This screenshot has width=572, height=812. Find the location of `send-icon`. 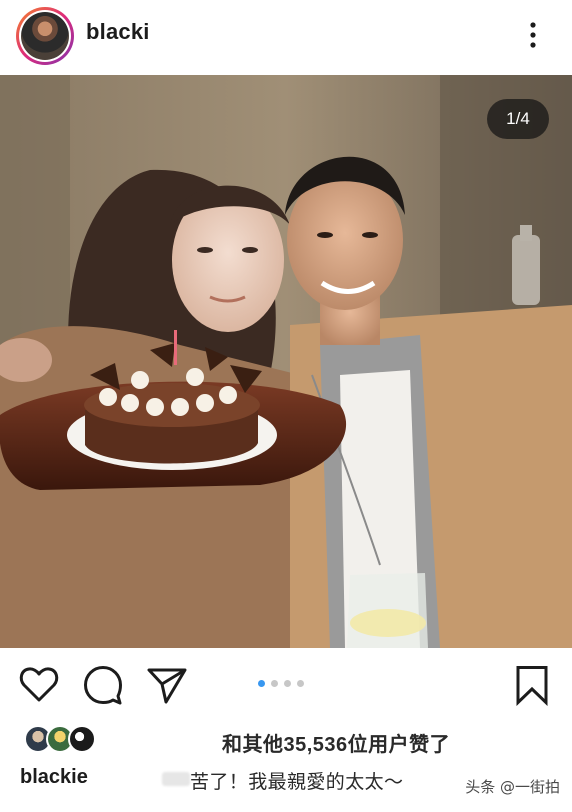

send-icon is located at coordinates (167, 686).